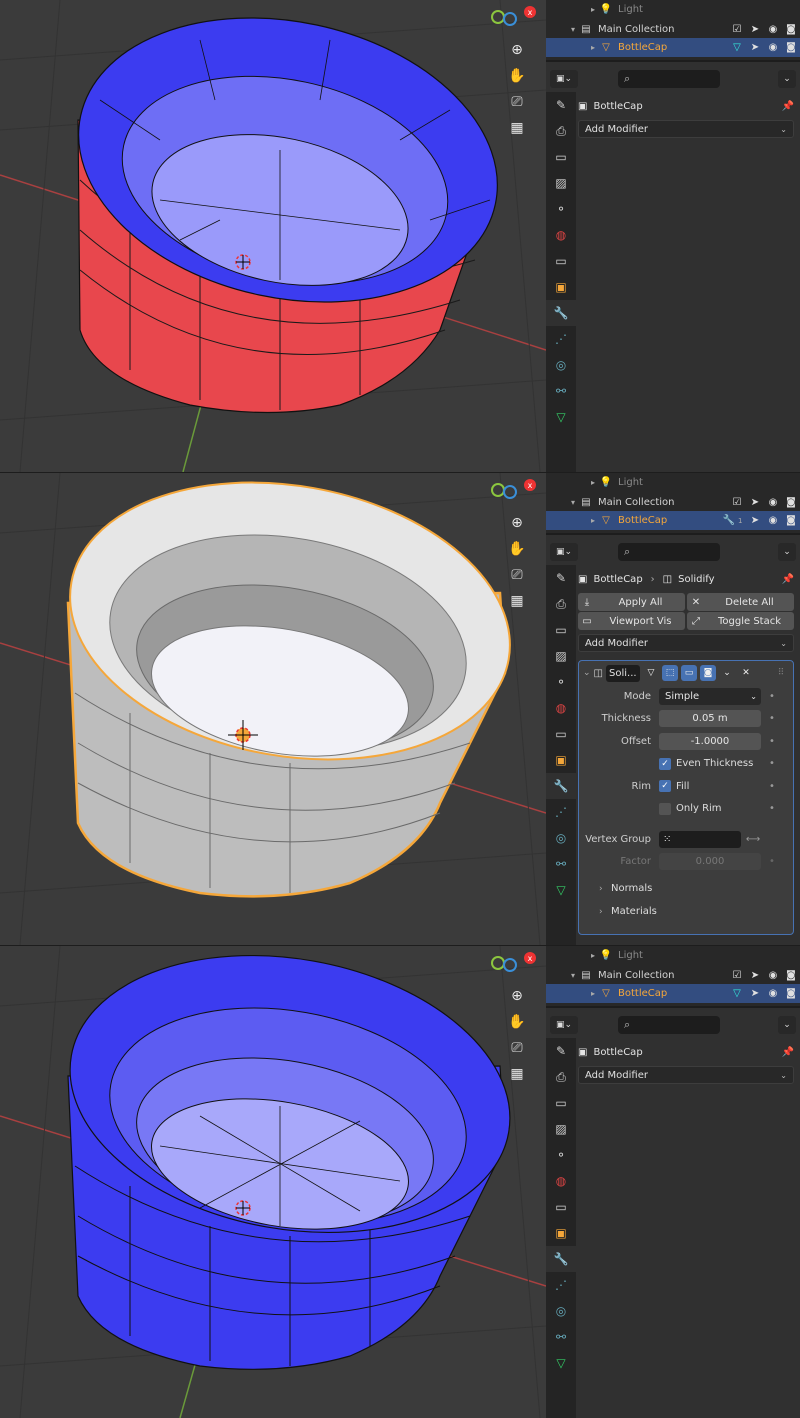 This screenshot has height=1418, width=800. Describe the element at coordinates (746, 673) in the screenshot. I see `close-icon: ✕` at that location.